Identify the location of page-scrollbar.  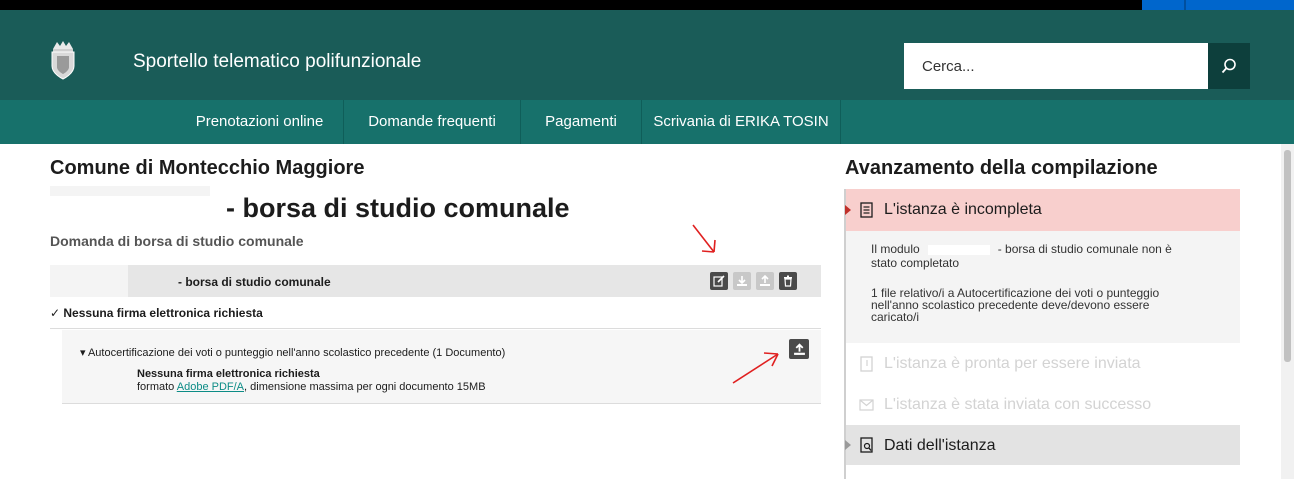
(1287, 311).